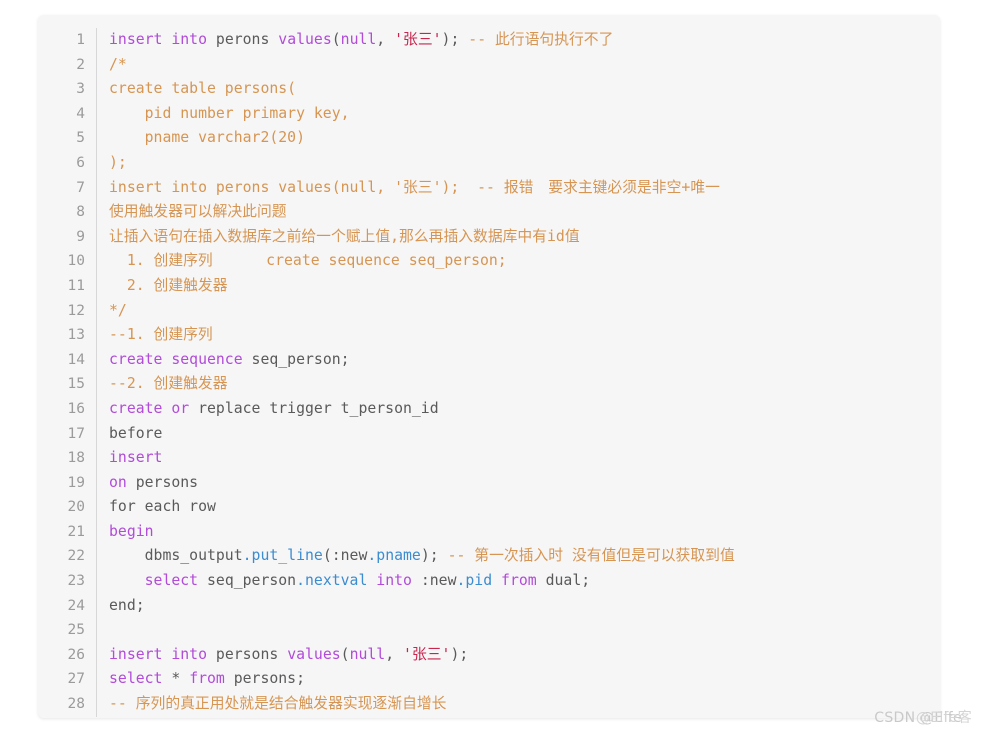  I want to click on code-line: 21 begin, so click(489, 532).